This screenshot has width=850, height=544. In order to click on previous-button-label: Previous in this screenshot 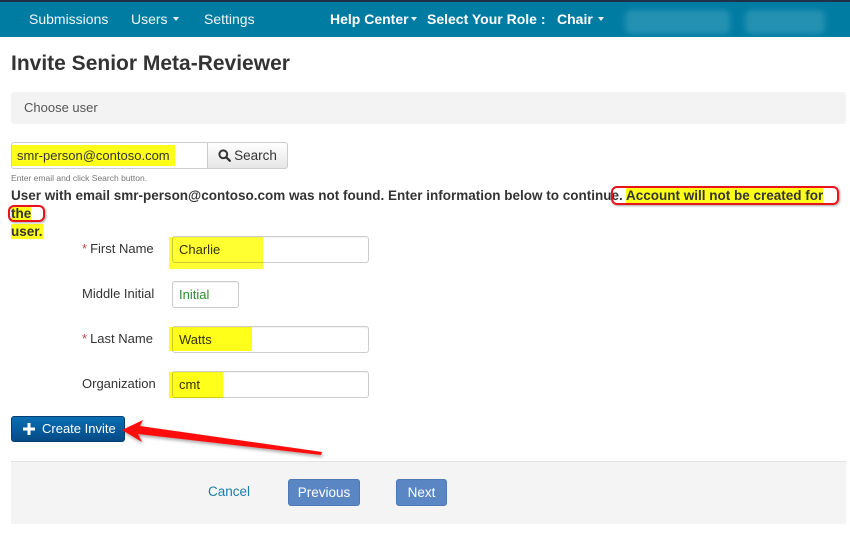, I will do `click(324, 492)`.